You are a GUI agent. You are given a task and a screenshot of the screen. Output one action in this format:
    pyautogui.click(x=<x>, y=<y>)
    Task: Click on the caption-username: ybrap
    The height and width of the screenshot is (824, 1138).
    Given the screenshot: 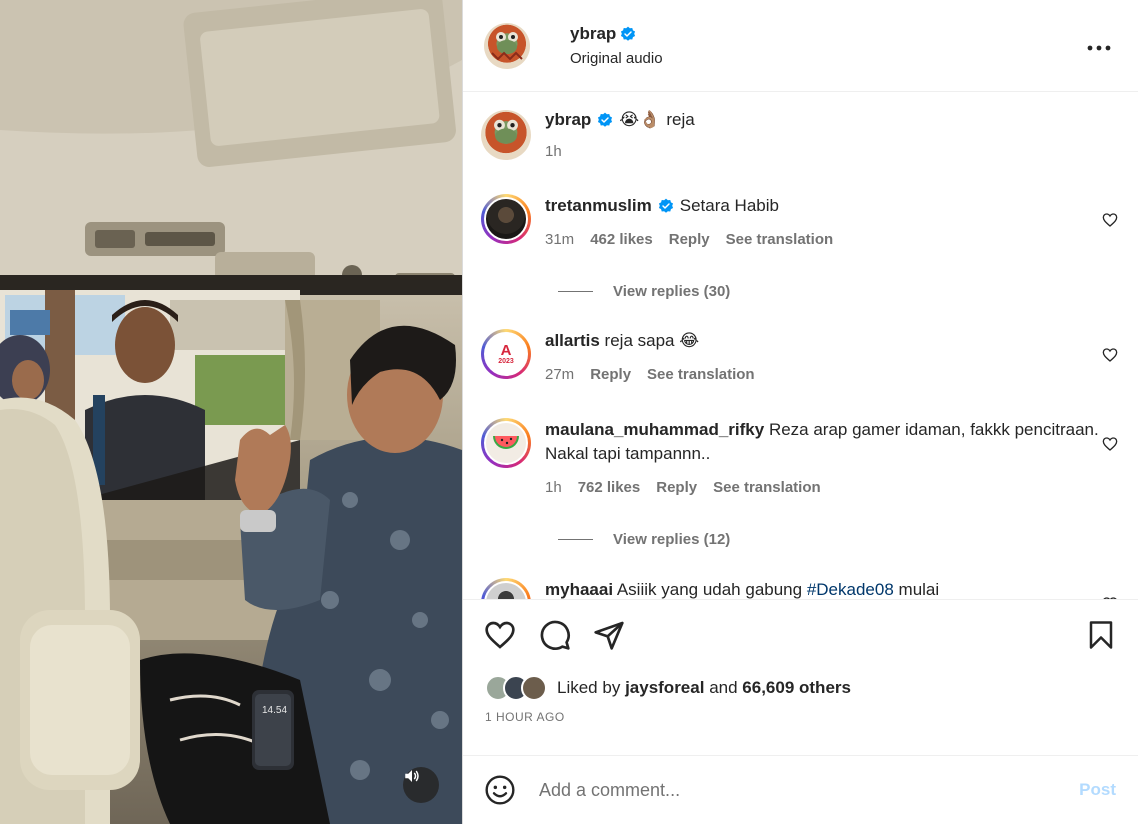 What is the action you would take?
    pyautogui.click(x=568, y=120)
    